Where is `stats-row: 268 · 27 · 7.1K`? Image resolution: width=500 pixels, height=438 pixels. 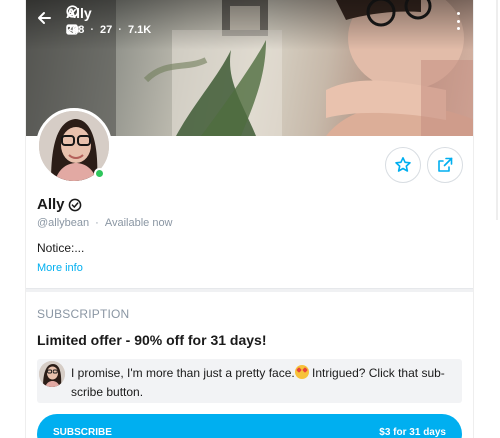 stats-row: 268 · 27 · 7.1K is located at coordinates (108, 30).